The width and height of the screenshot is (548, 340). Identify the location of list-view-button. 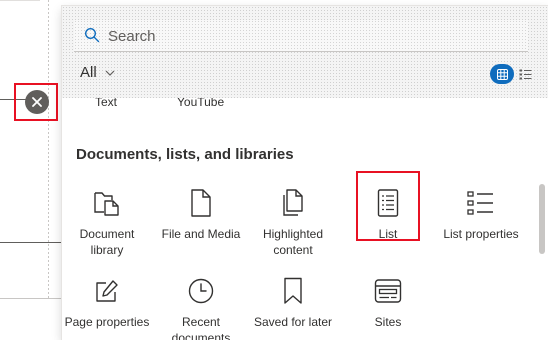
(525, 74).